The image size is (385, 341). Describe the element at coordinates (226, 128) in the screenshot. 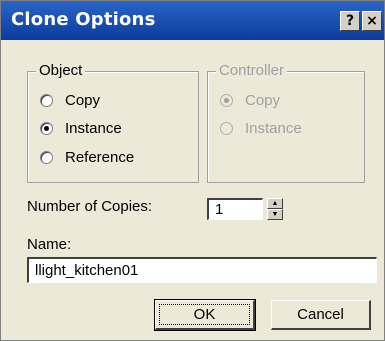

I see `controller-instance-radio` at that location.